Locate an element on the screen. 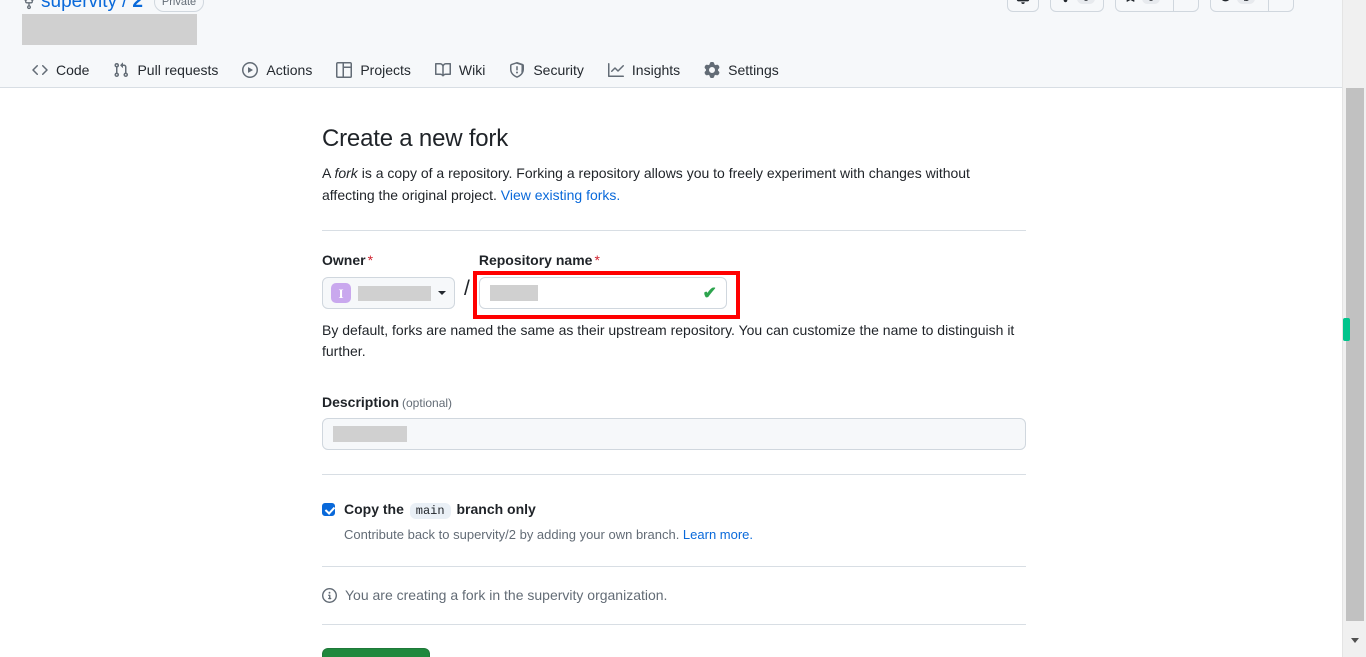 Image resolution: width=1366 pixels, height=657 pixels. scroll-down-arrow is located at coordinates (1354, 640).